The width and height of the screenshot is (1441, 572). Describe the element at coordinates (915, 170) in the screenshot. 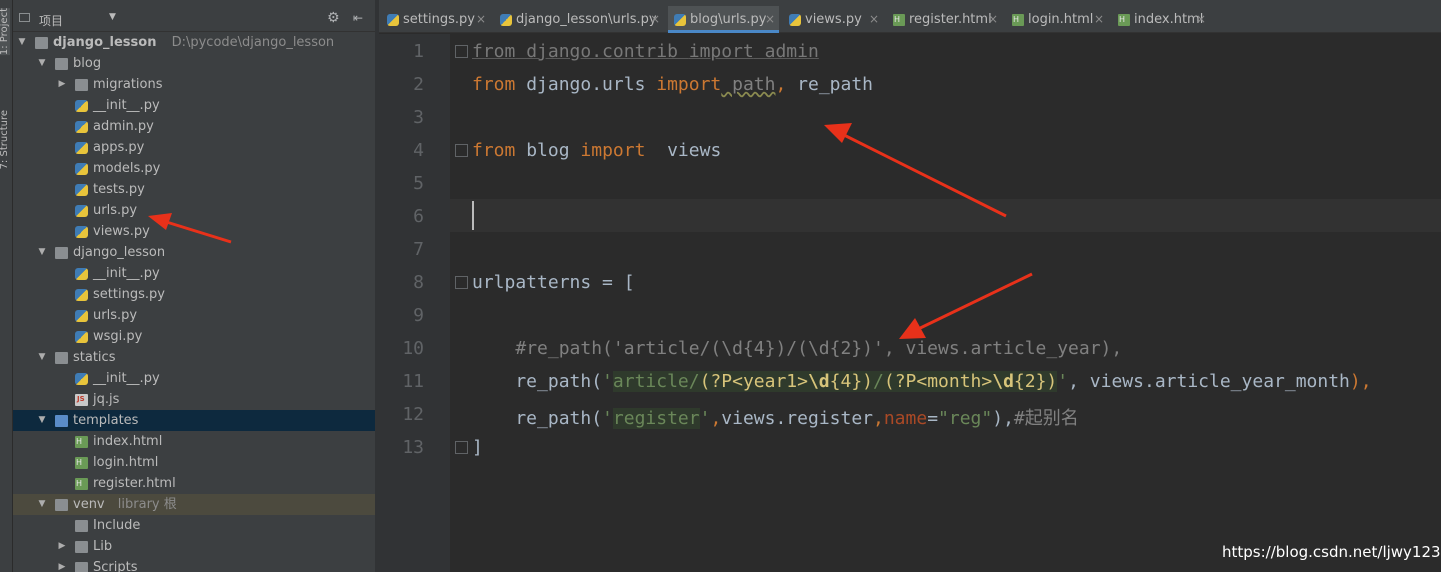

I see `arrow-to-re-path-import` at that location.